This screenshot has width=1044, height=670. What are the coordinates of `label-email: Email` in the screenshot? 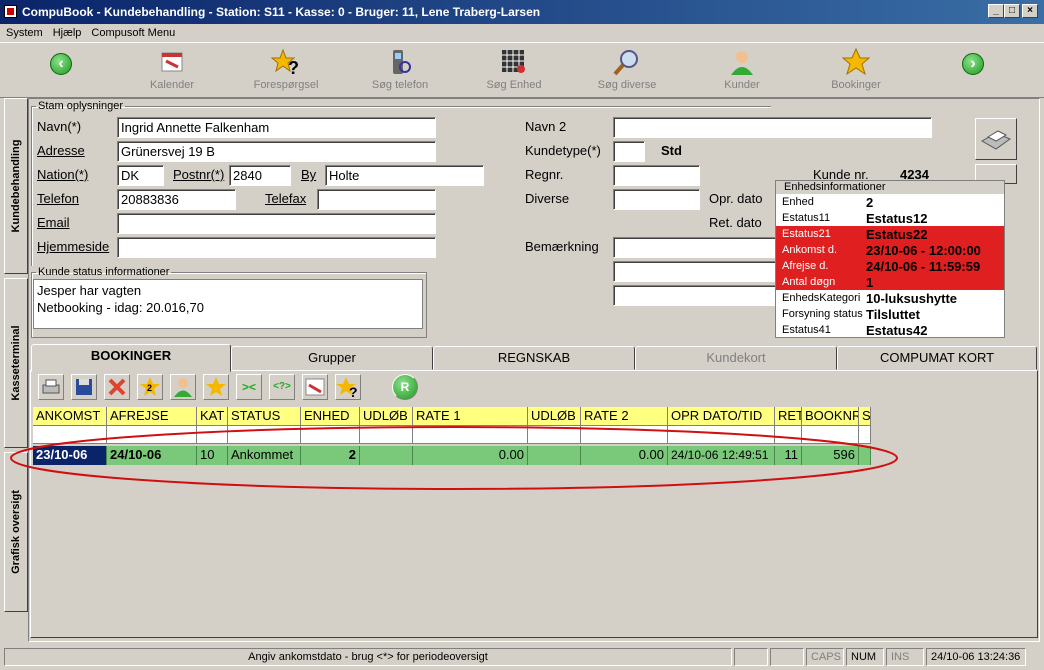 It's located at (53, 222).